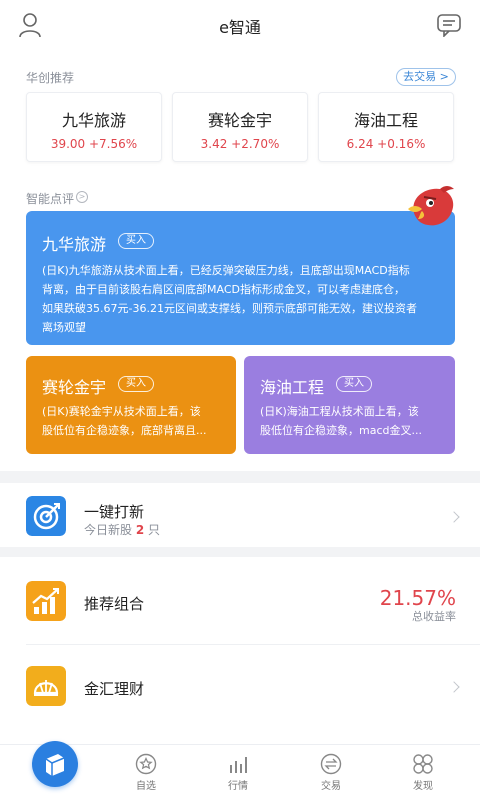  Describe the element at coordinates (229, 308) in the screenshot. I see `review-line: 如果跌破35.67元-36.21元区间或支撑线，则预示底部可能无效，建议投资者` at that location.